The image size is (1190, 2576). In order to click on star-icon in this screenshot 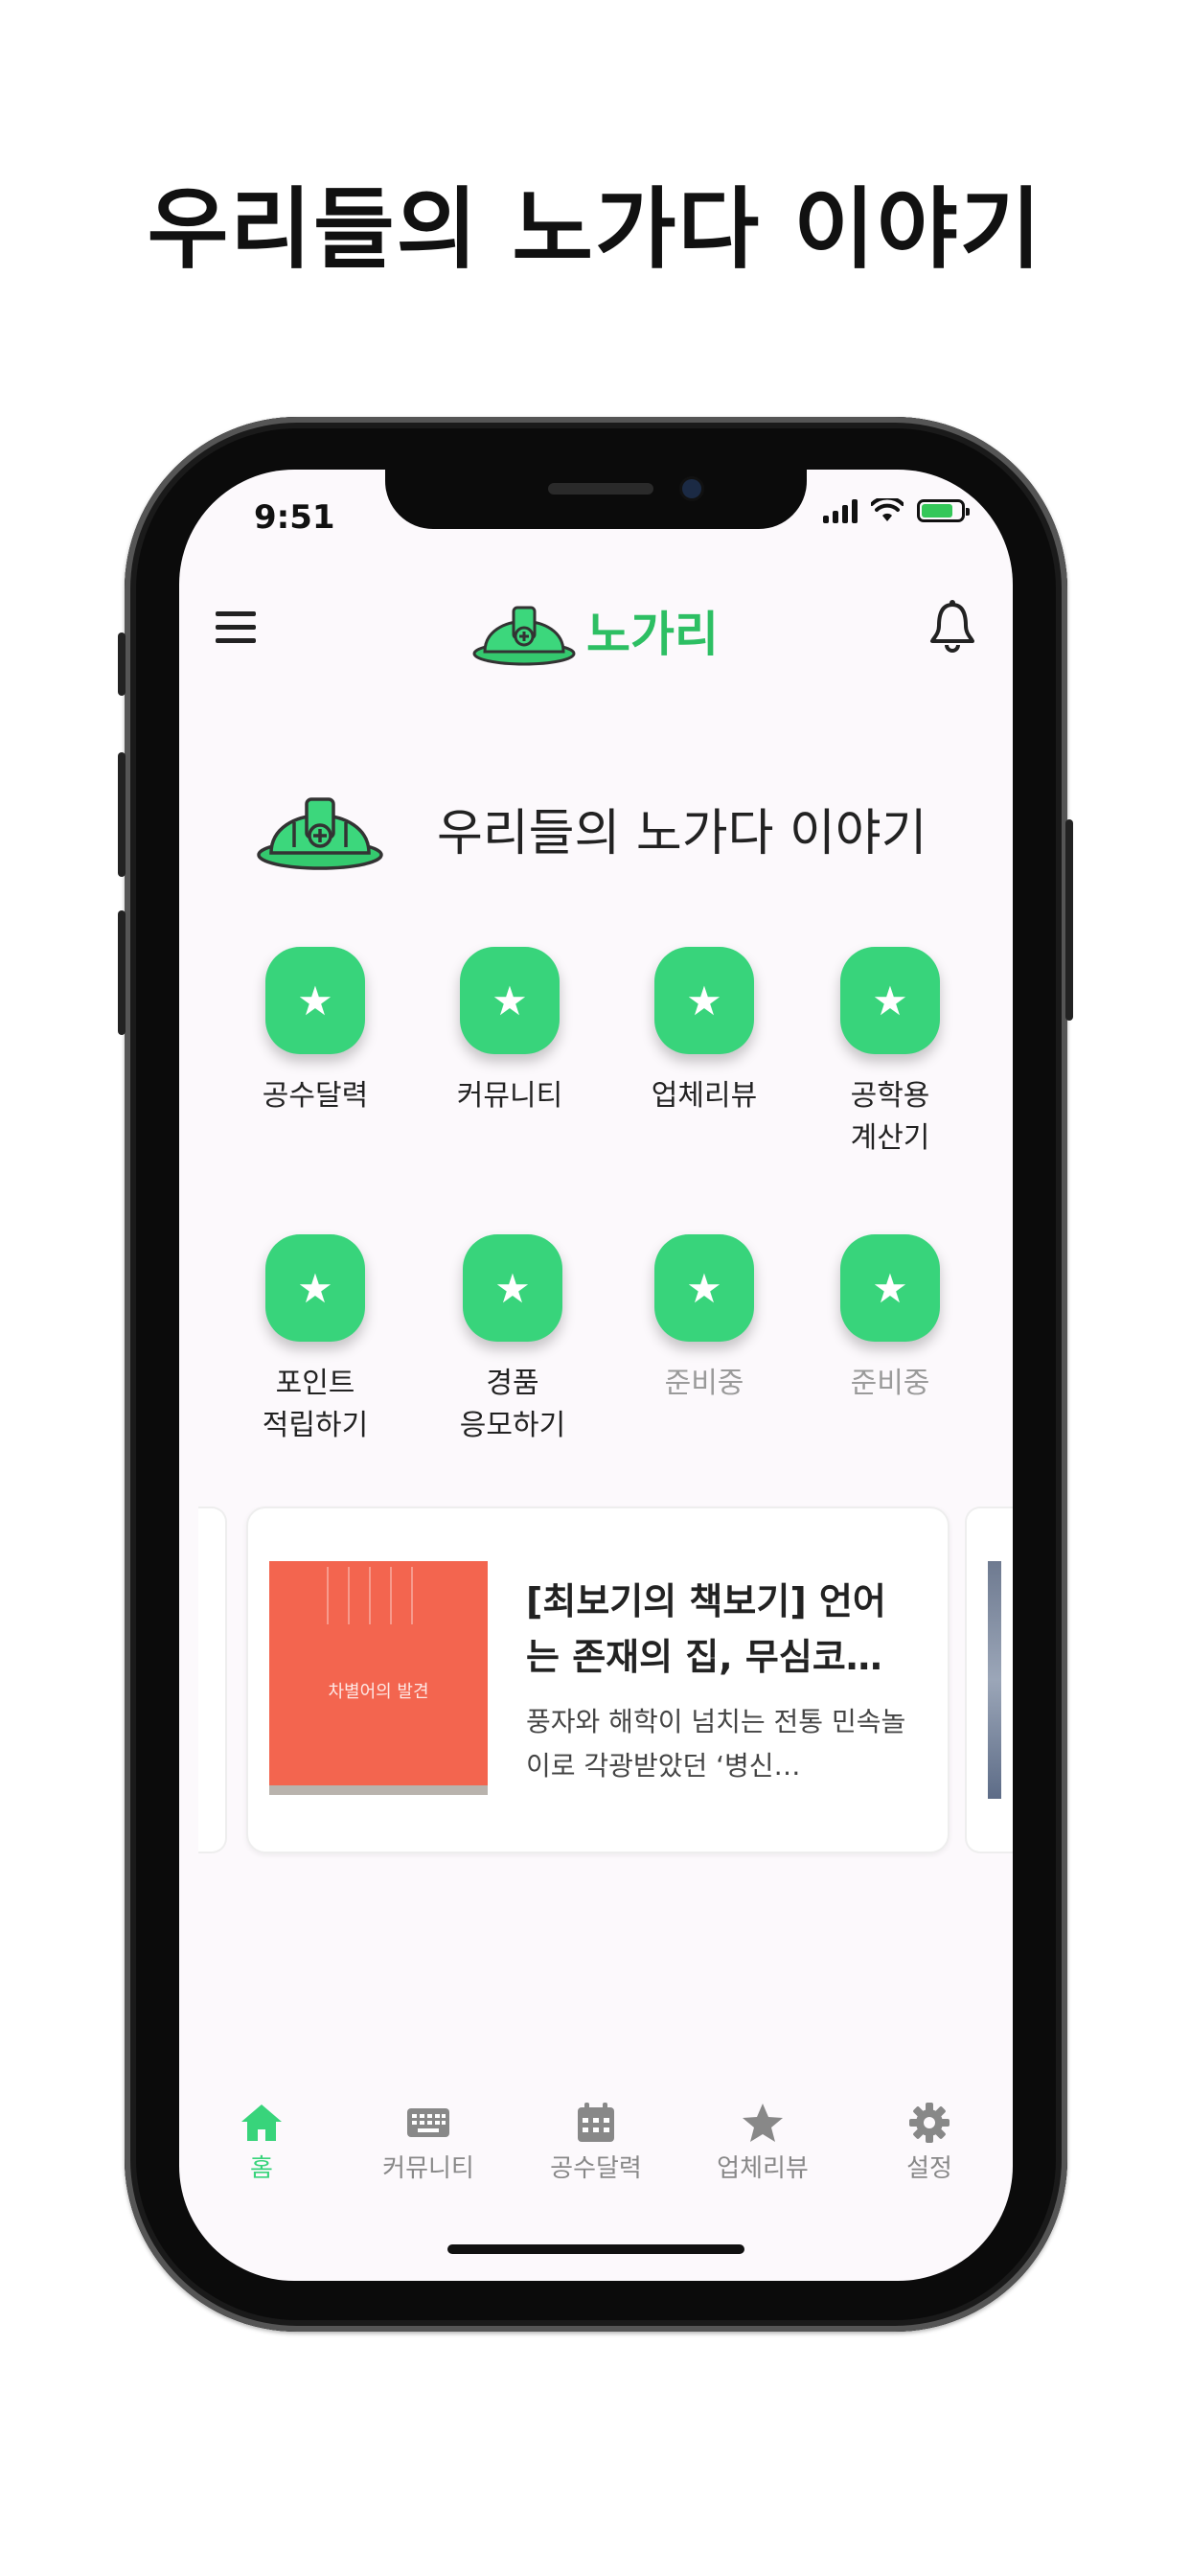, I will do `click(763, 2123)`.